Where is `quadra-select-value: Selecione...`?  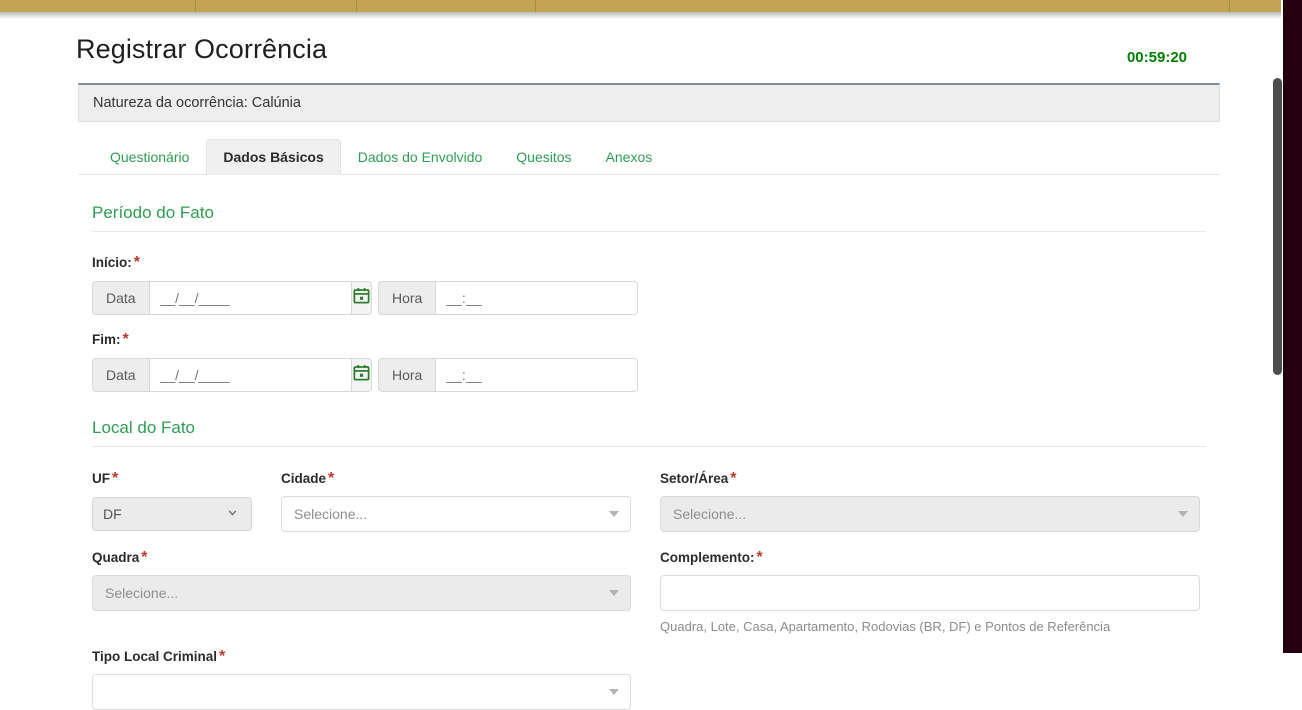 quadra-select-value: Selecione... is located at coordinates (142, 593).